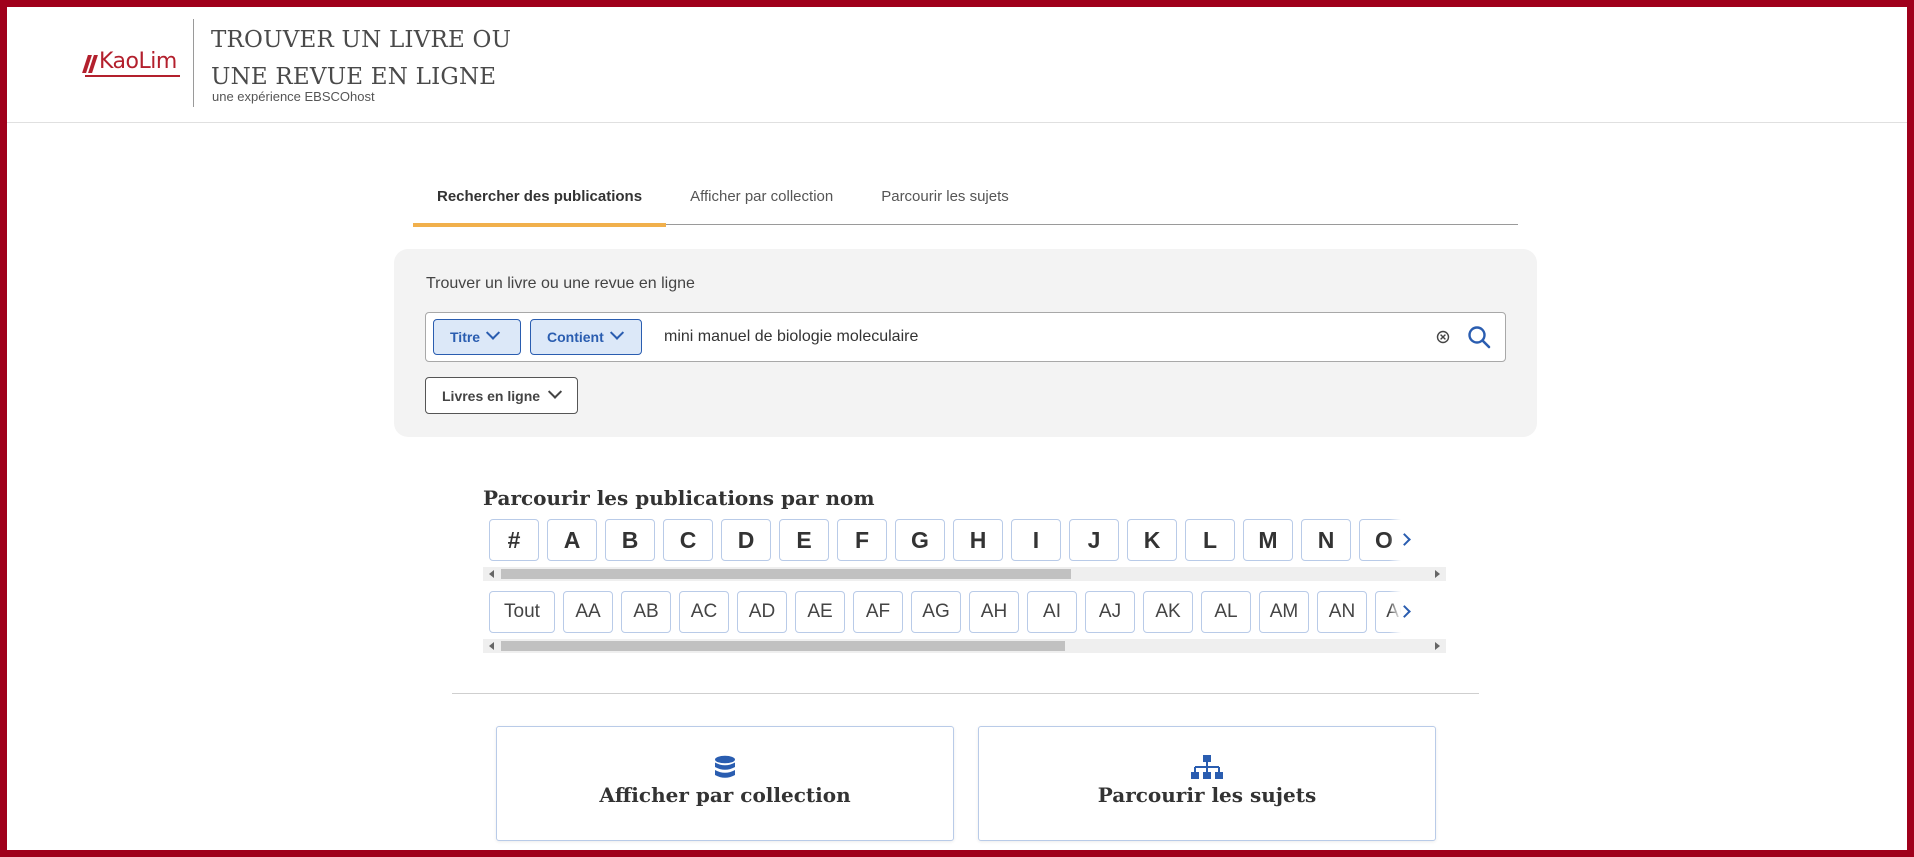 Image resolution: width=1914 pixels, height=857 pixels. Describe the element at coordinates (679, 498) in the screenshot. I see `browse-title: Parcourir les publications par nom` at that location.